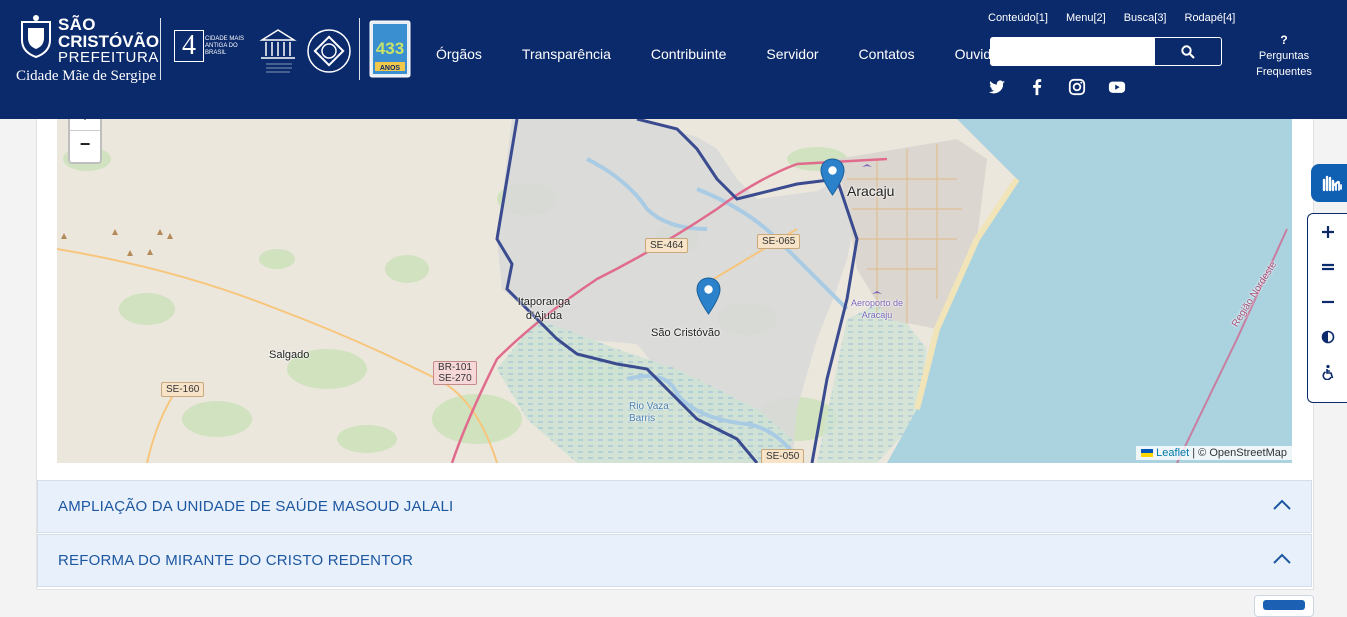  What do you see at coordinates (183, 389) in the screenshot?
I see `road-se-160: SE-160` at bounding box center [183, 389].